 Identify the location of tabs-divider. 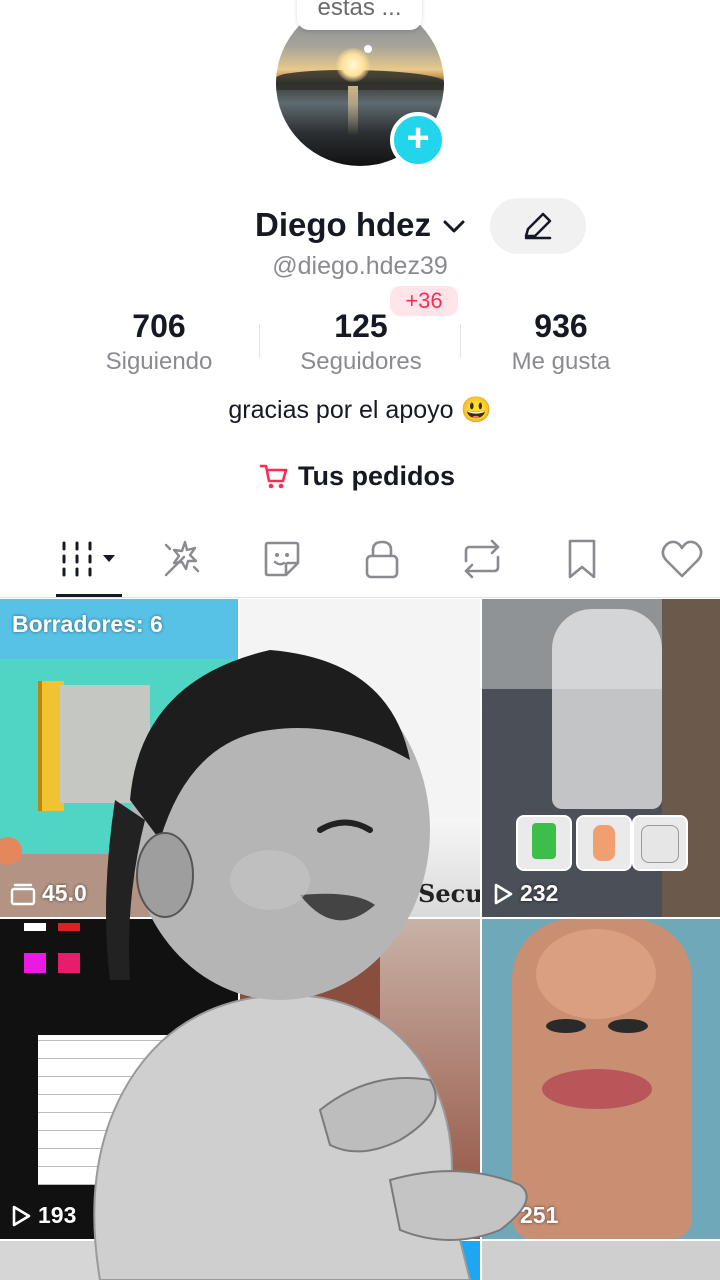
(360, 597).